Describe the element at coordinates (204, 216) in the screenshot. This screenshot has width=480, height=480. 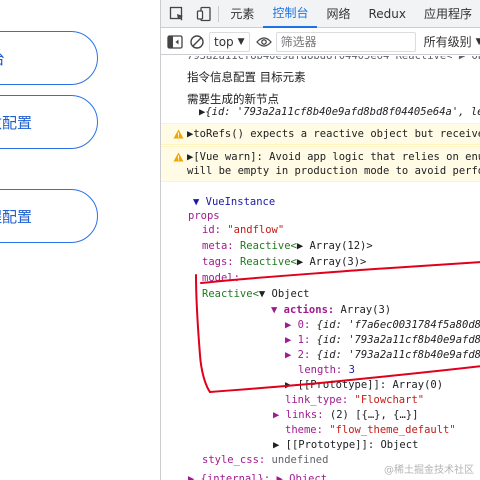
I see `props-label: props` at that location.